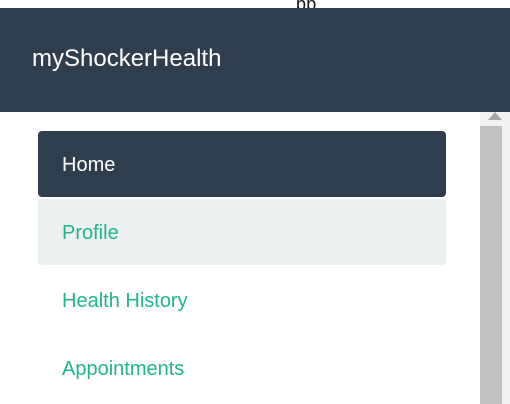  What do you see at coordinates (242, 300) in the screenshot?
I see `sidebar-item-health-history: Health History` at bounding box center [242, 300].